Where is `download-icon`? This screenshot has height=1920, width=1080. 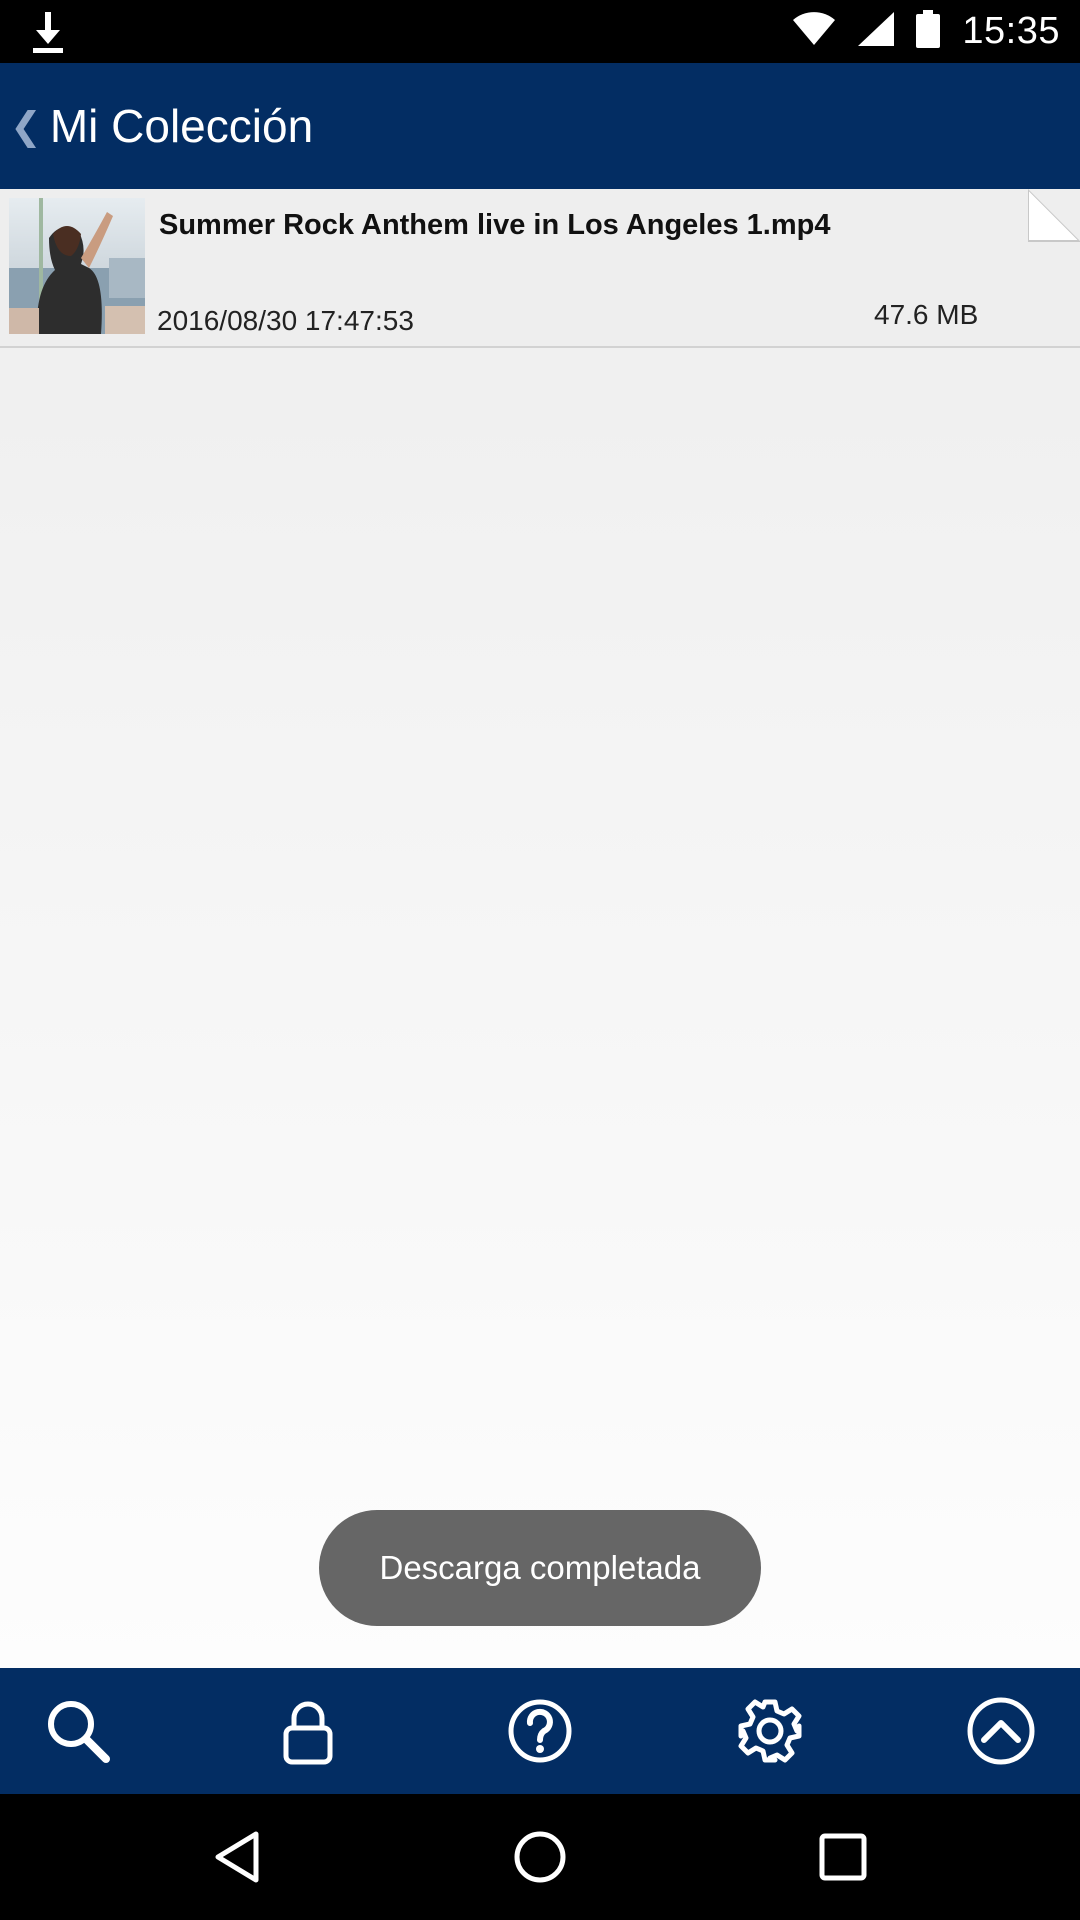 download-icon is located at coordinates (48, 32).